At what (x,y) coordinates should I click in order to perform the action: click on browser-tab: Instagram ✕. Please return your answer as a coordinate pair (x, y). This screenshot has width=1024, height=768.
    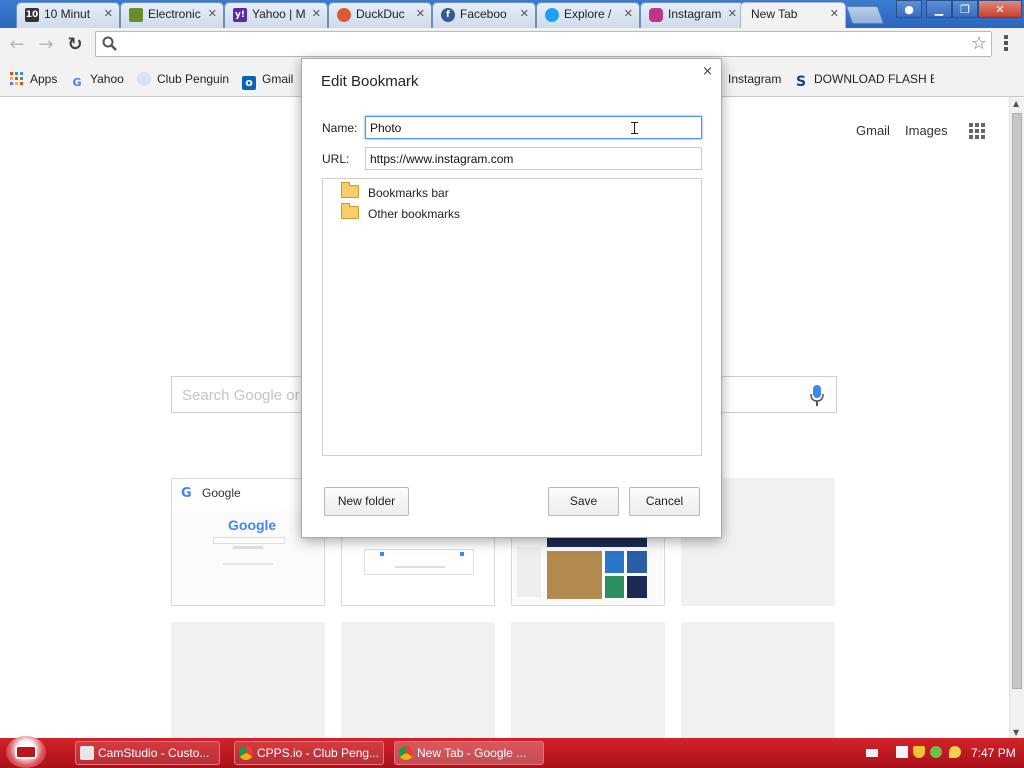
    Looking at the image, I should click on (692, 15).